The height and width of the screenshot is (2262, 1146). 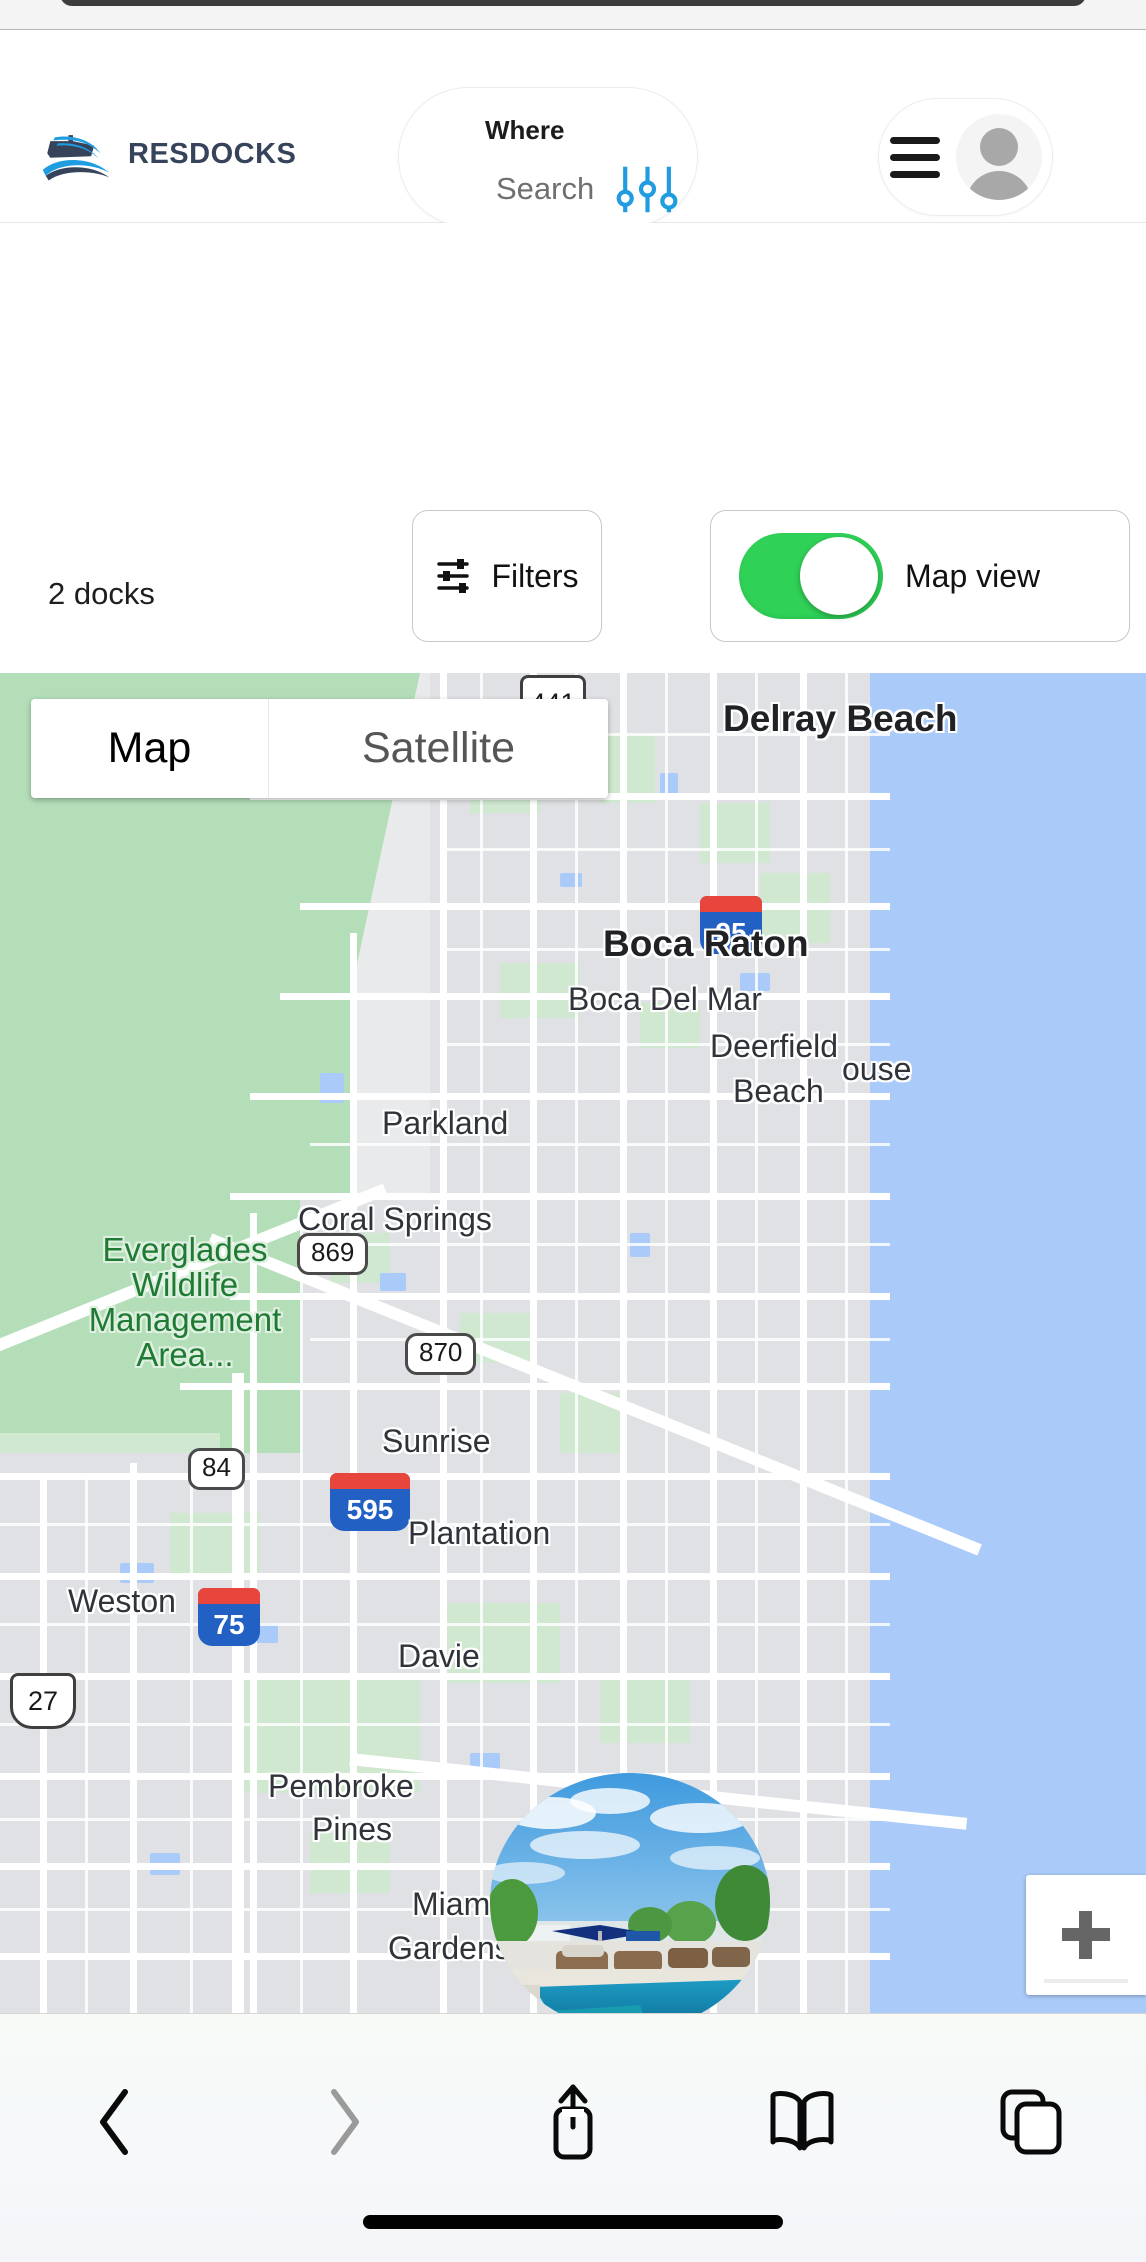 I want to click on map-label-house-partial: ouse, so click(x=877, y=1069).